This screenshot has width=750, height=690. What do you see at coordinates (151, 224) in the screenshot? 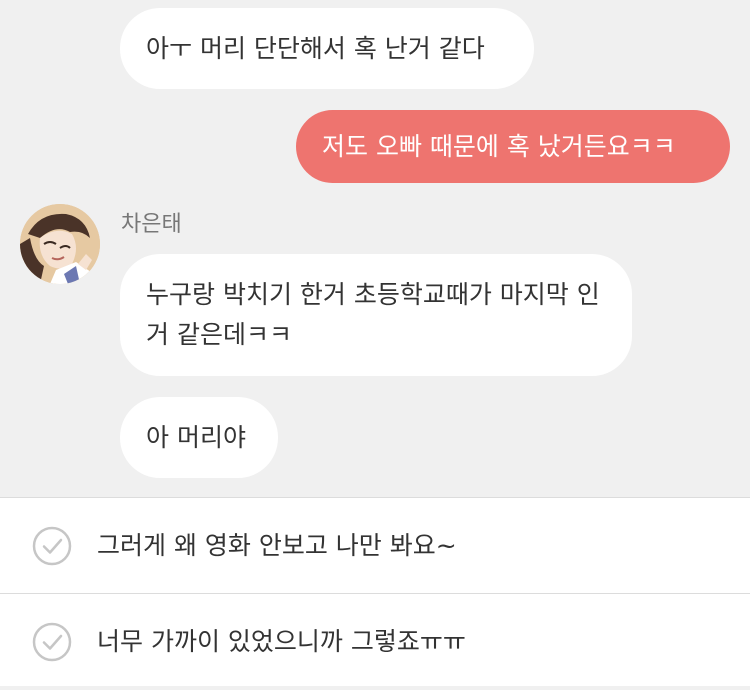
I see `sender-name: 차은태` at bounding box center [151, 224].